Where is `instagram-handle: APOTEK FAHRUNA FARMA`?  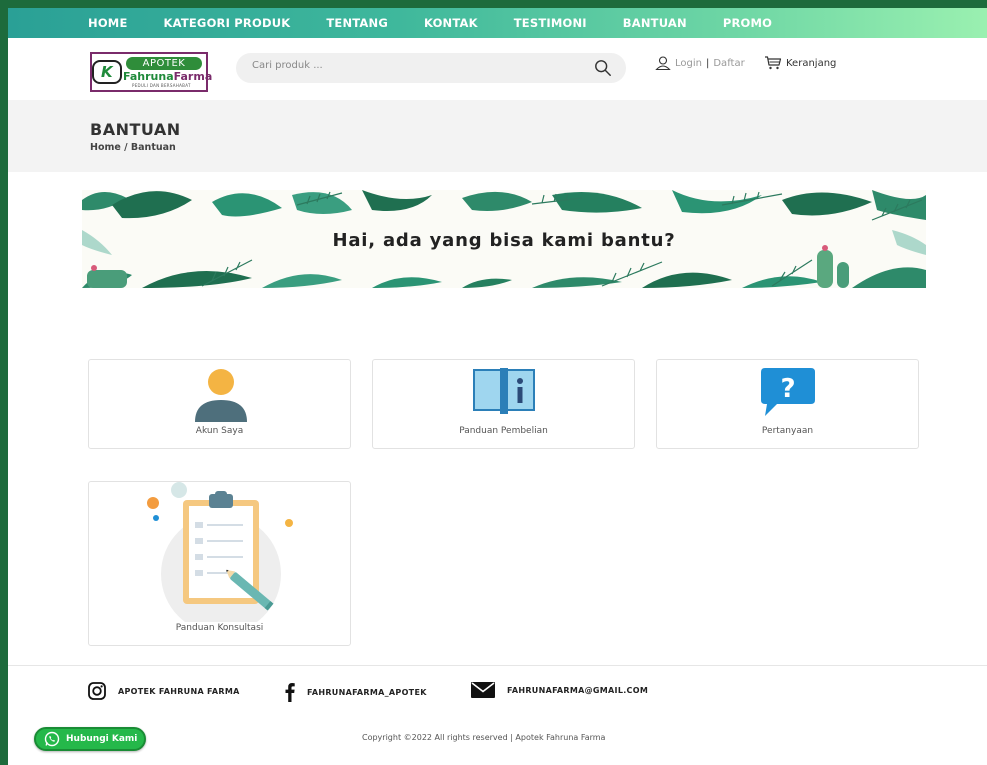 instagram-handle: APOTEK FAHRUNA FARMA is located at coordinates (179, 691).